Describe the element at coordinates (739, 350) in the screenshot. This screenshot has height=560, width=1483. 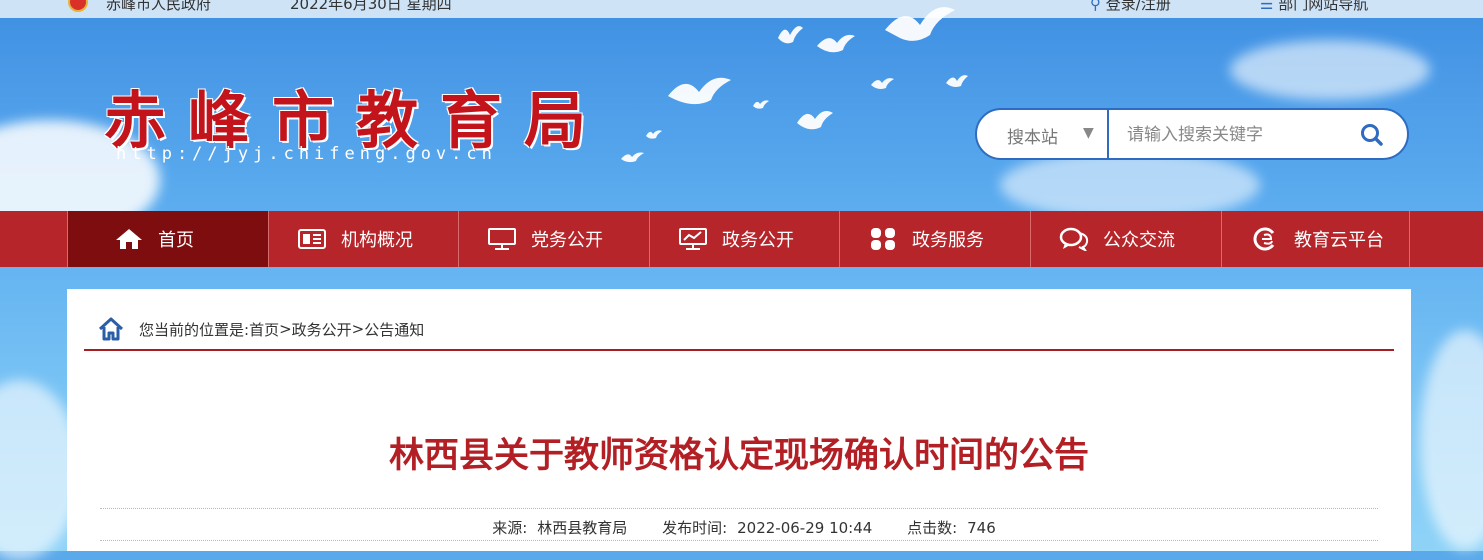
I see `breadcrumb-divider` at that location.